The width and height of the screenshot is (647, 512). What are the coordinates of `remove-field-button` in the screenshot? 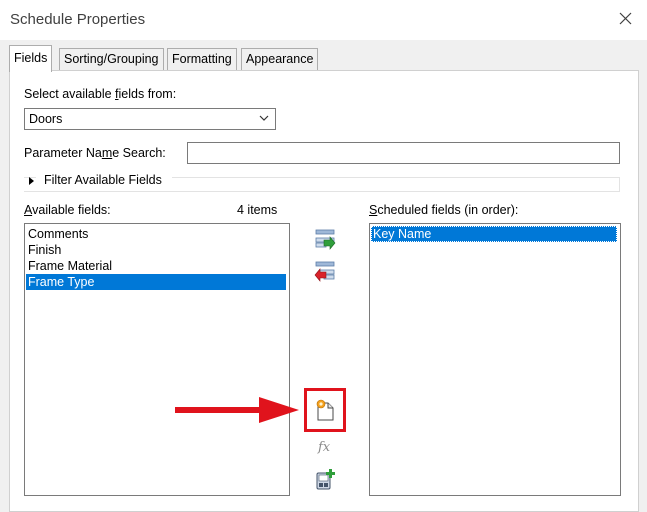 It's located at (325, 271).